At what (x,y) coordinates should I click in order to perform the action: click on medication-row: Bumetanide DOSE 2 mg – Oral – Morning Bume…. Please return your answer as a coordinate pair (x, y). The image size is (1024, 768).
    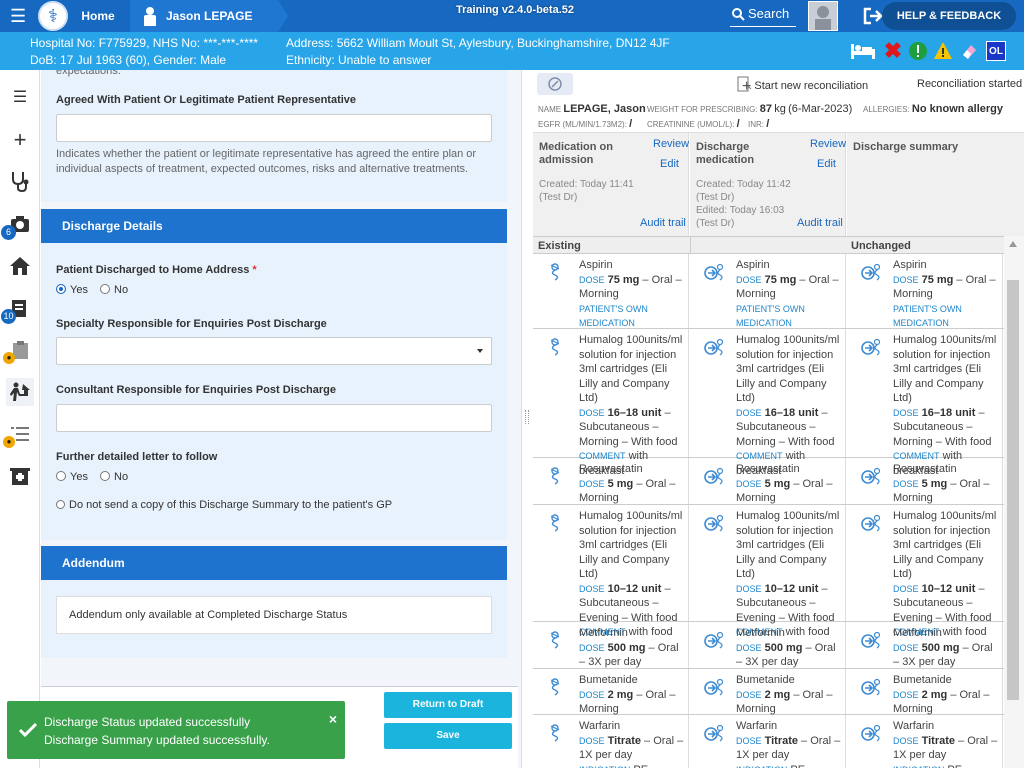
    Looking at the image, I should click on (768, 692).